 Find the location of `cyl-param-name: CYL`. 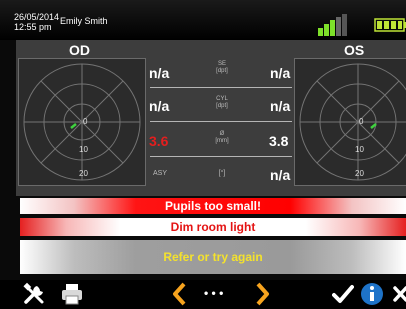

cyl-param-name: CYL is located at coordinates (222, 99).